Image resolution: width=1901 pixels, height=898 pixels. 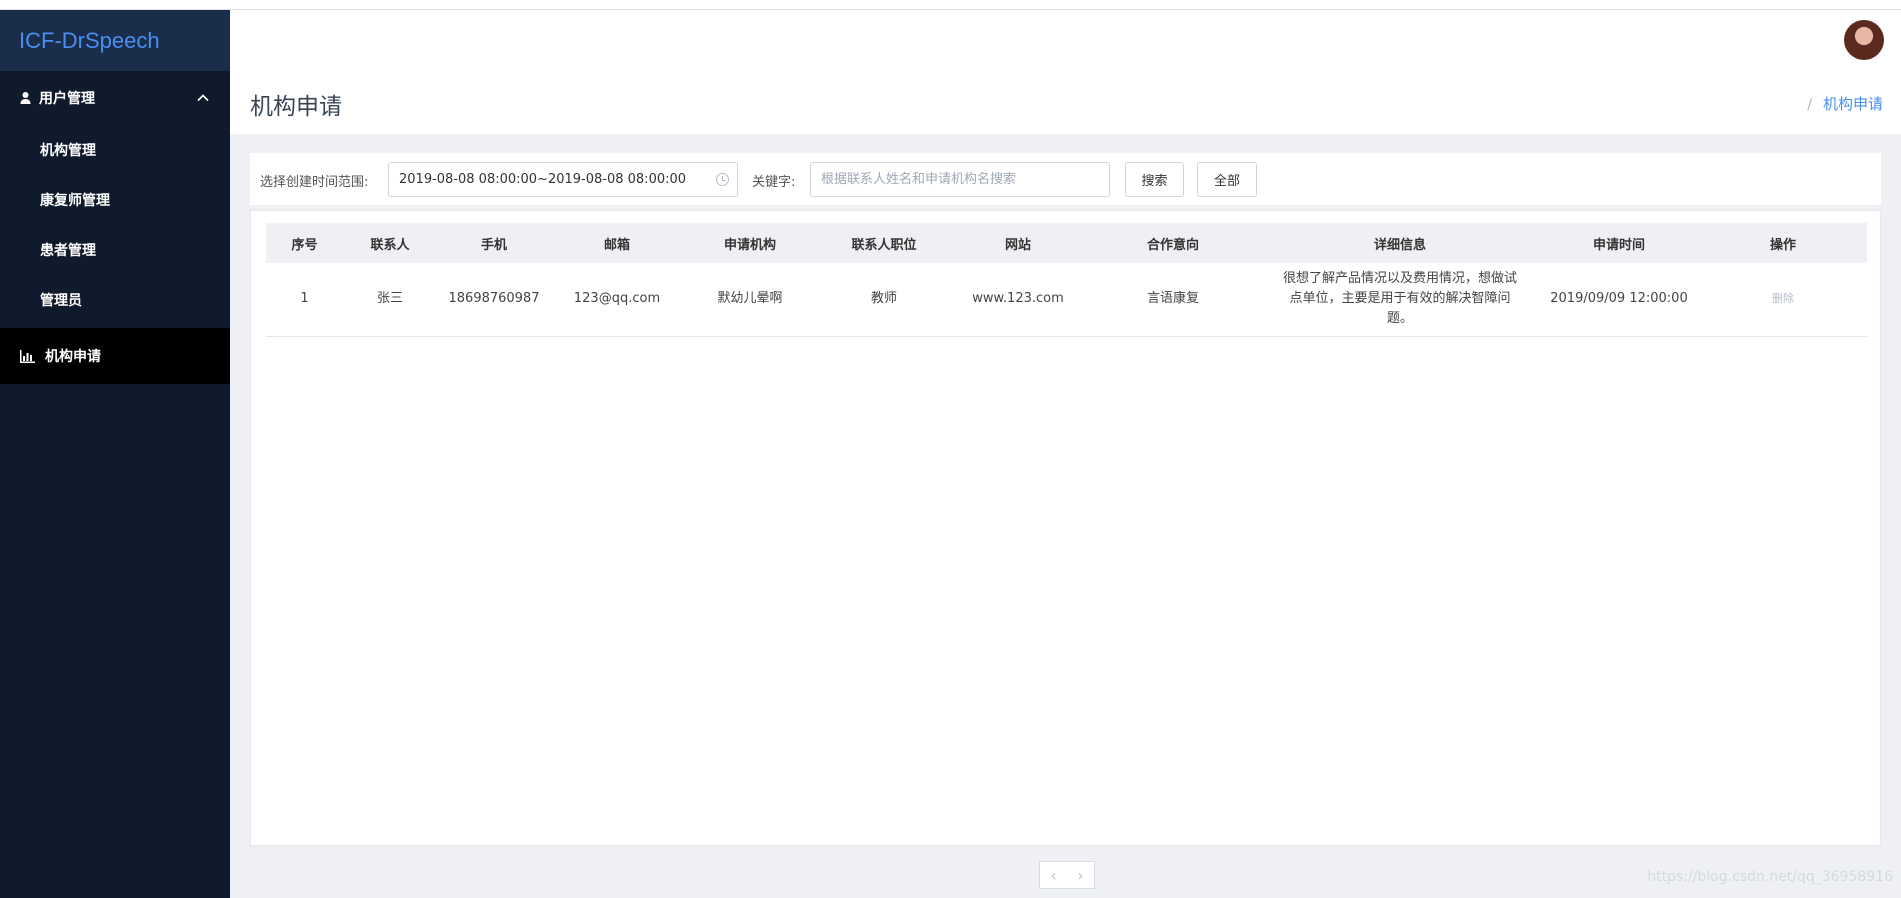 I want to click on date-range-input: 2019-08-08 08:00:00~2019-08-08 08:00:00, so click(x=563, y=179).